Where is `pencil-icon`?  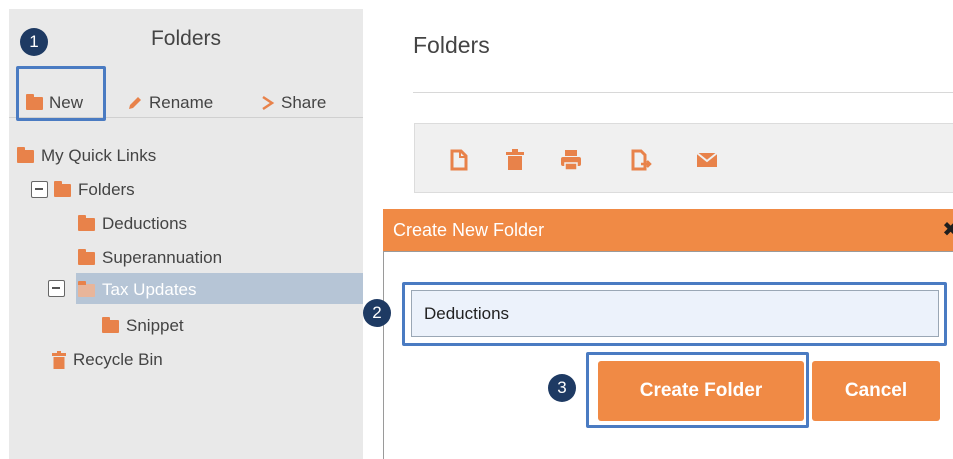
pencil-icon is located at coordinates (135, 103).